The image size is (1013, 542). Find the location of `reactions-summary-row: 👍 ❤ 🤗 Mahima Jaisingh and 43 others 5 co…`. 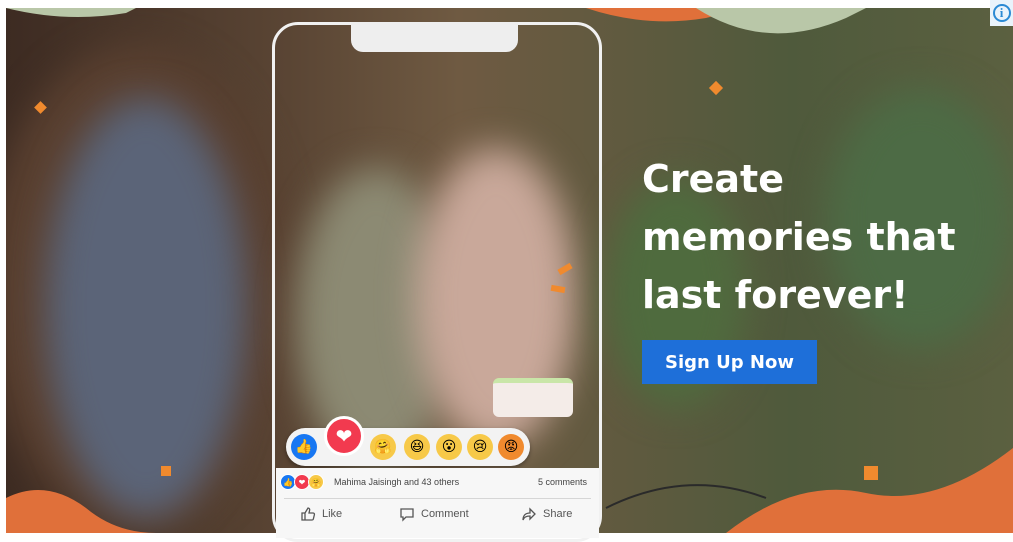

reactions-summary-row: 👍 ❤ 🤗 Mahima Jaisingh and 43 others 5 co… is located at coordinates (437, 482).